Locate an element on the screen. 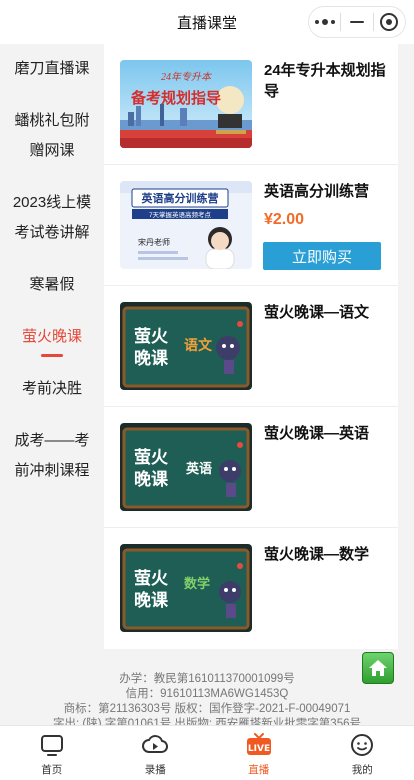  sidebar-item-holiday: 寒暑假 is located at coordinates (52, 285).